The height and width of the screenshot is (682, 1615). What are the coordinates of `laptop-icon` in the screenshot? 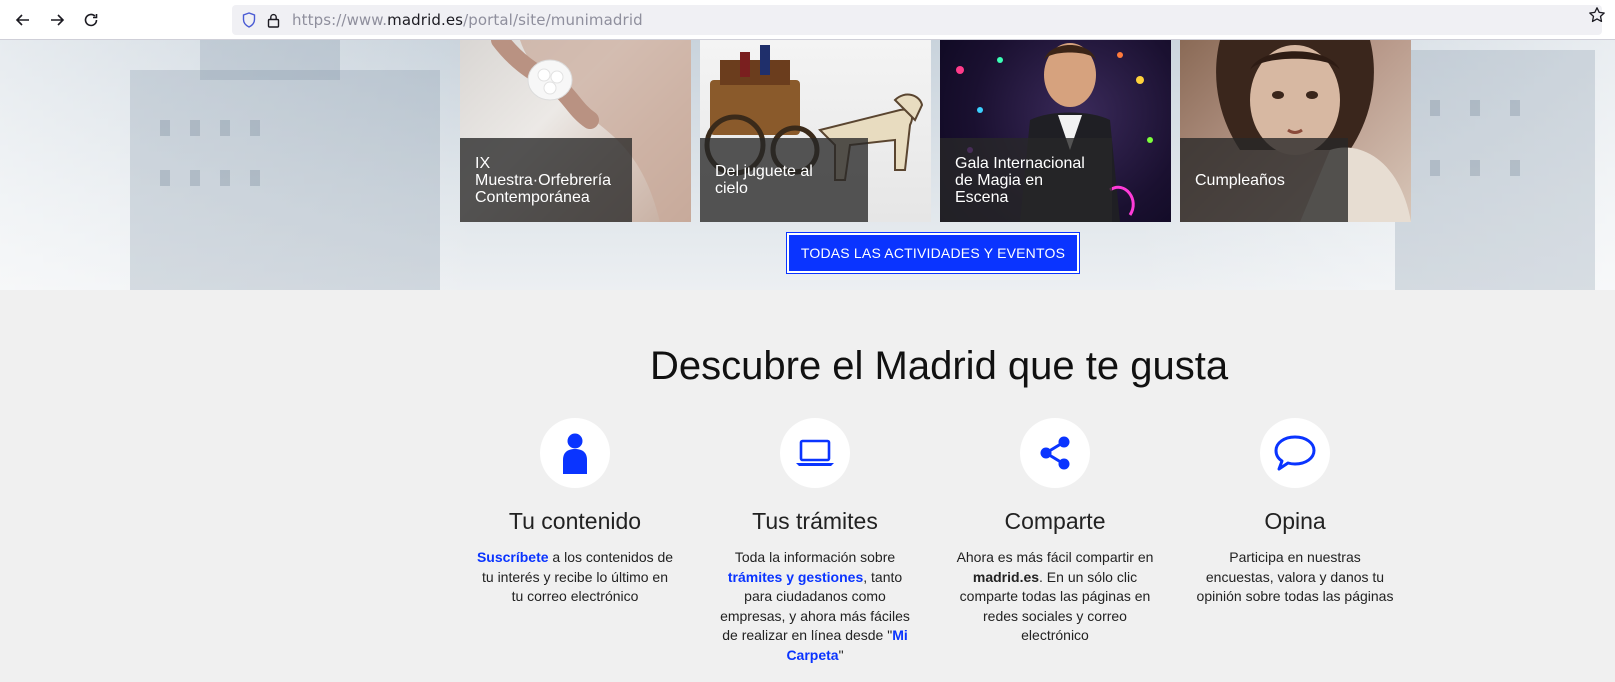 It's located at (815, 452).